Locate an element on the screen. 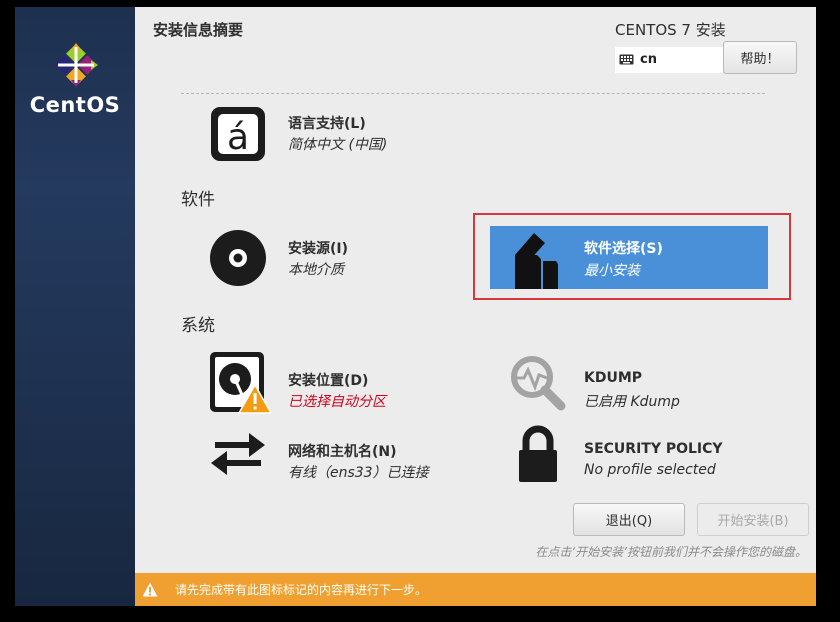  warning-bar: 请先完成带有此图标标记的内容再进行下一步。 is located at coordinates (475, 589).